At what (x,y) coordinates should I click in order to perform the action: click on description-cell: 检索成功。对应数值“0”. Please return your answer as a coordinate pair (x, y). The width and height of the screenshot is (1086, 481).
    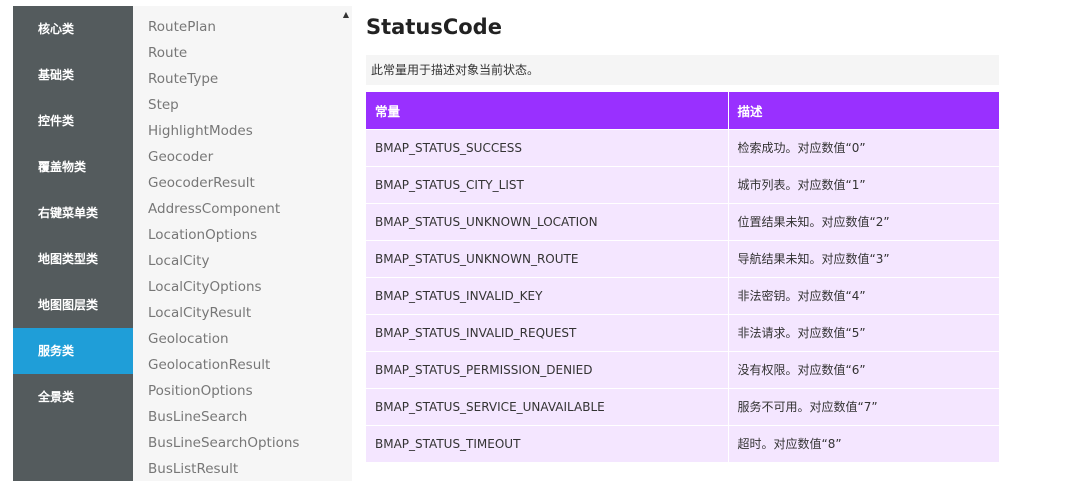
    Looking at the image, I should click on (863, 147).